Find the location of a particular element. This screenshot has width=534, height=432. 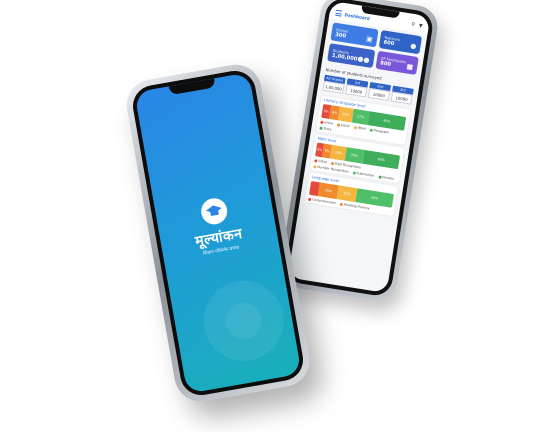

phone-notch is located at coordinates (192, 87).